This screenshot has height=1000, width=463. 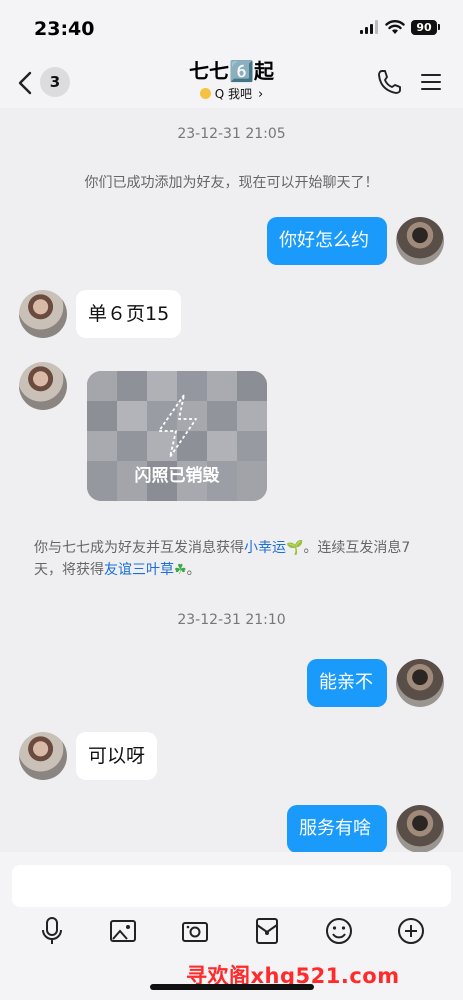 I want to click on status-bar: 23:40 90, so click(x=231, y=28).